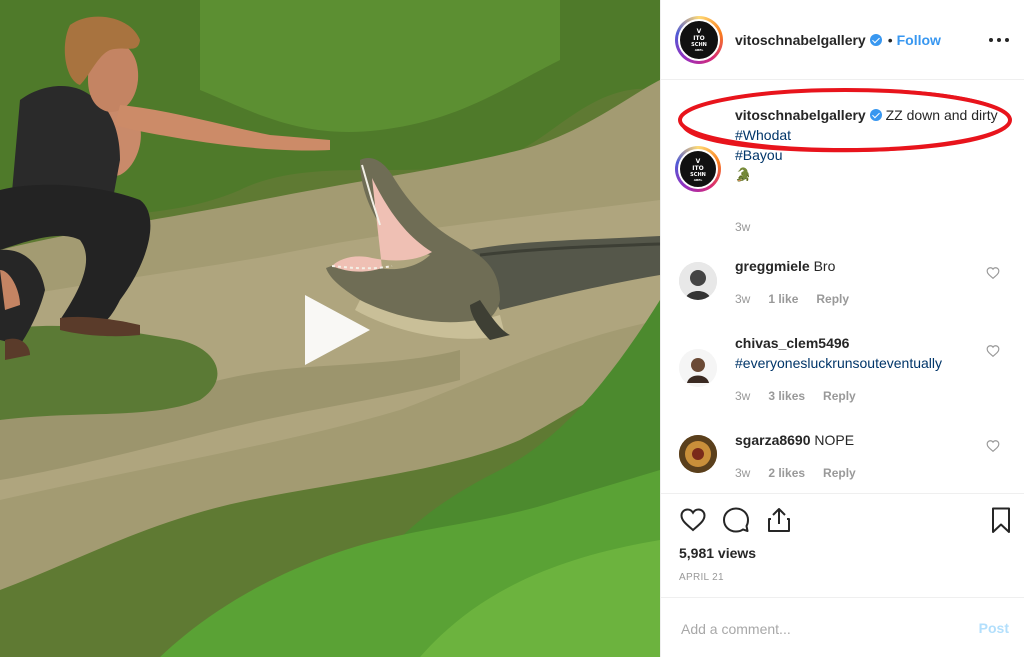  Describe the element at coordinates (1000, 40) in the screenshot. I see `more-icon` at that location.